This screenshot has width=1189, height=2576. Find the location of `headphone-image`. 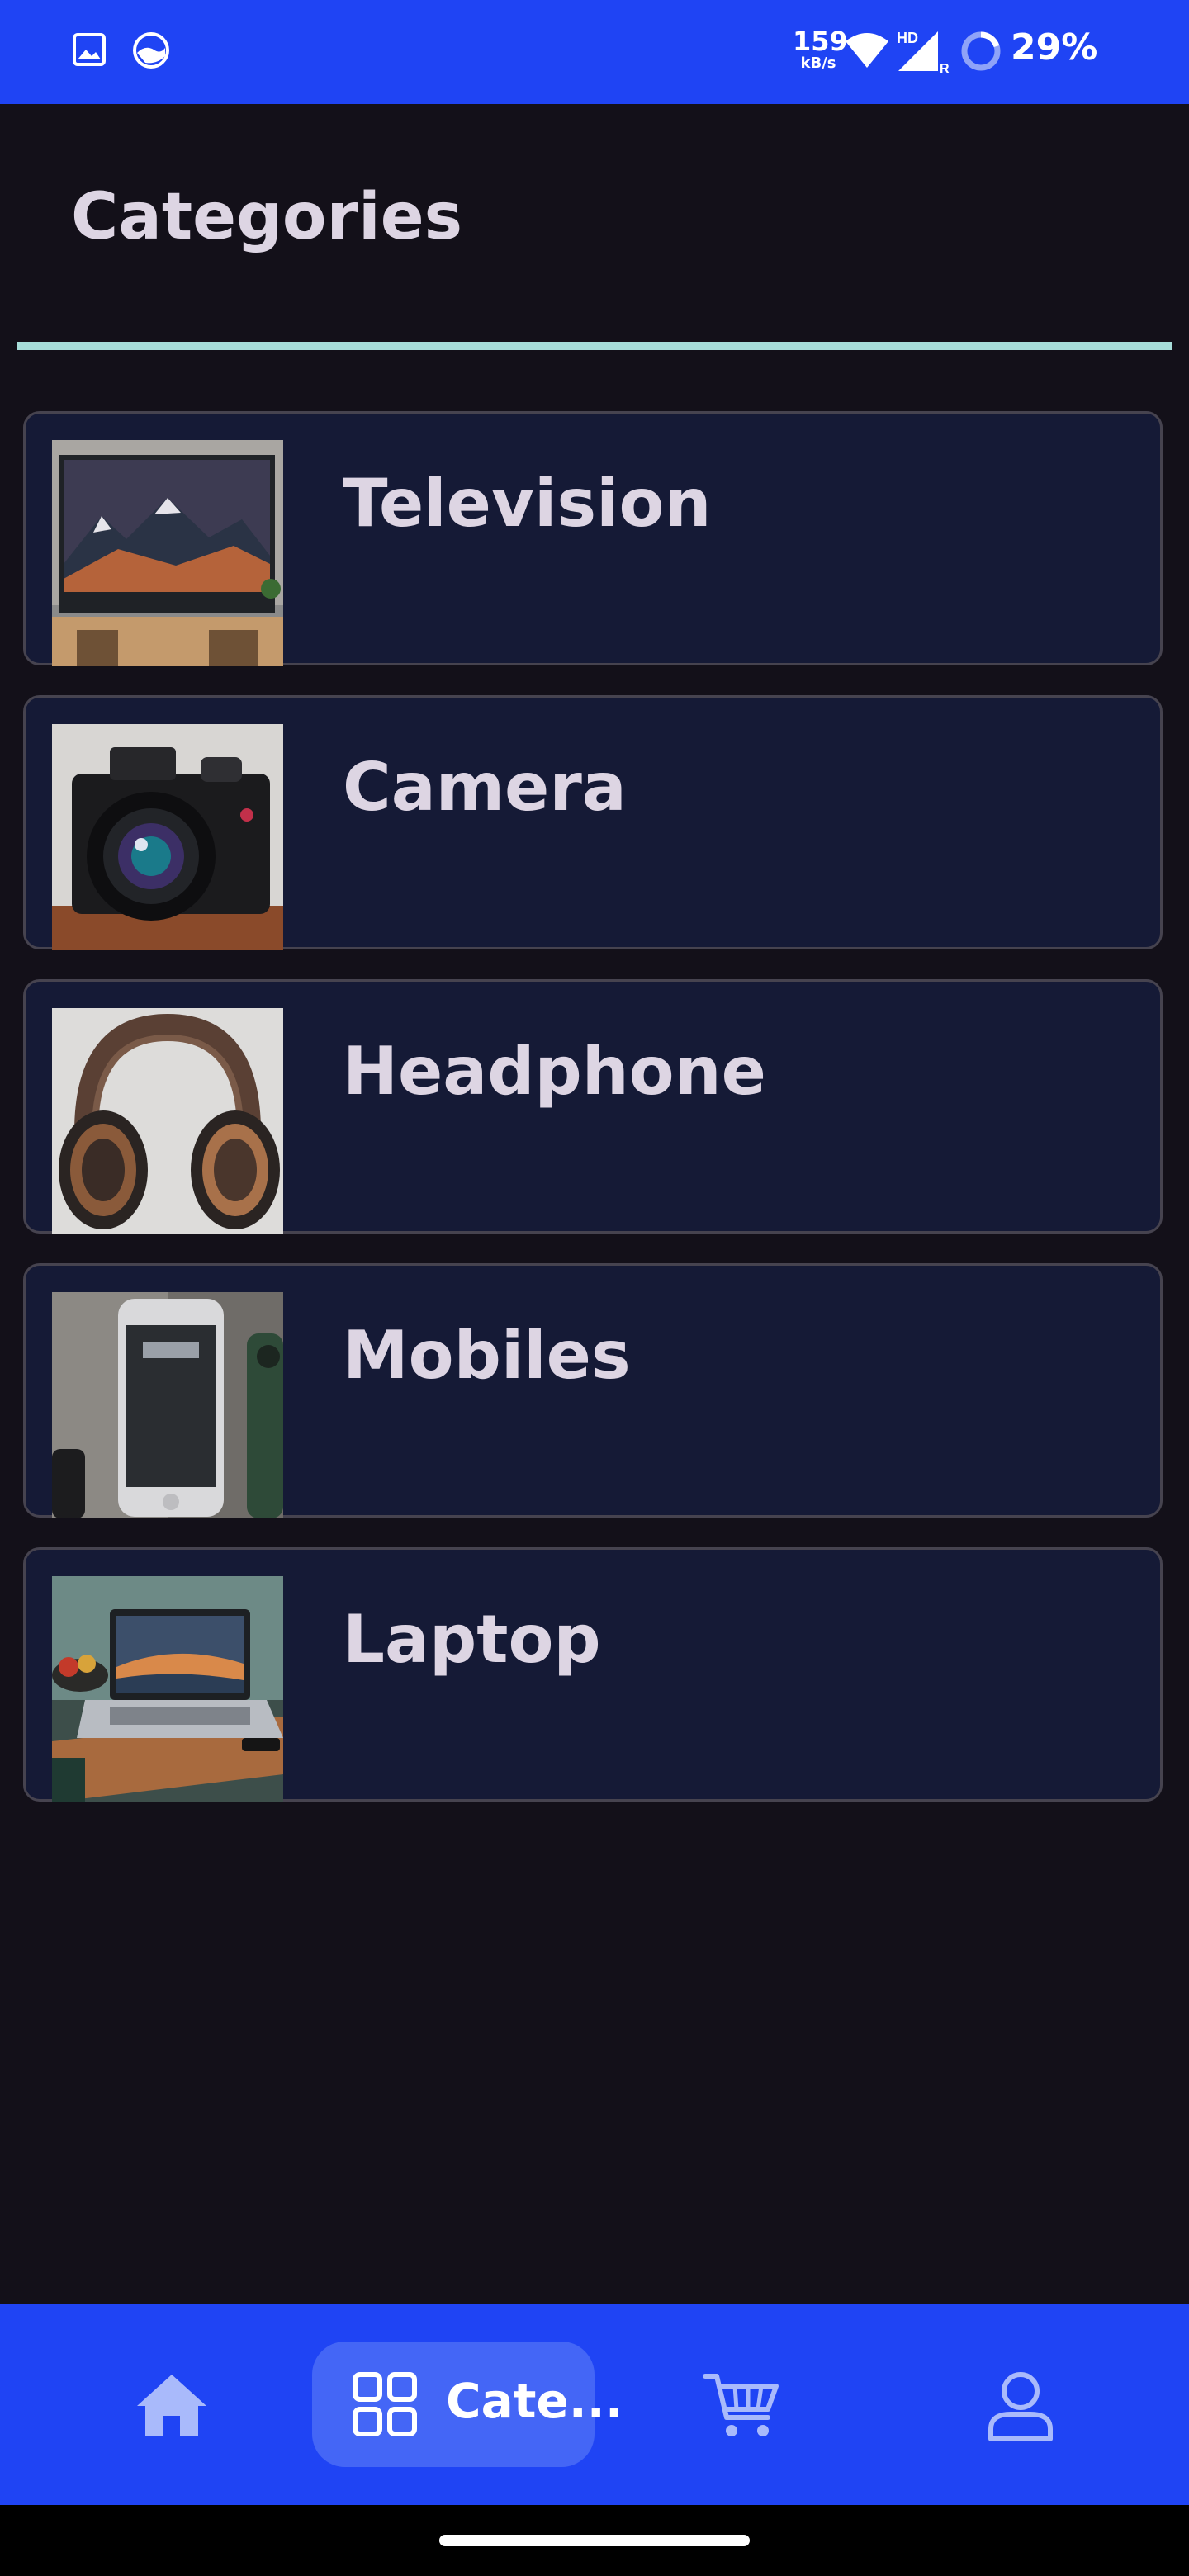

headphone-image is located at coordinates (167, 1121).